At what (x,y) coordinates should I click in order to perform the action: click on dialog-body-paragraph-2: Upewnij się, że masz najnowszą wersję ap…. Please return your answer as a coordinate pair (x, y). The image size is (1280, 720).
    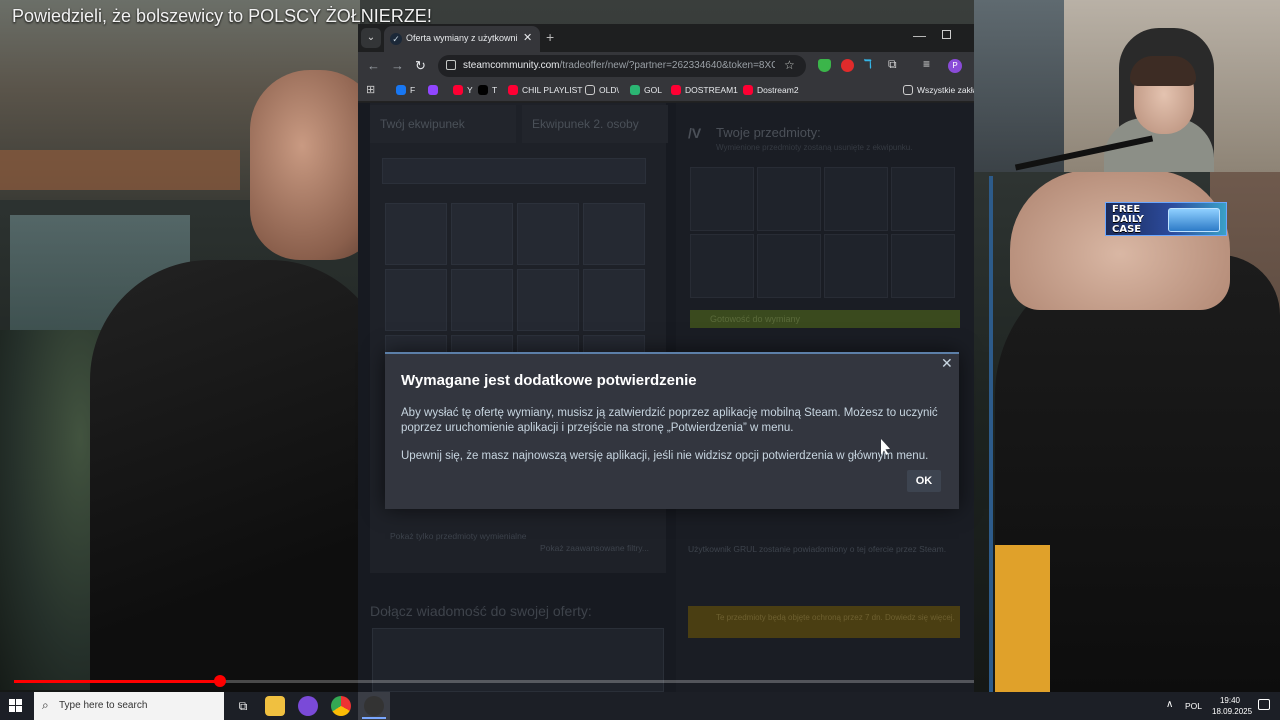
    Looking at the image, I should click on (665, 456).